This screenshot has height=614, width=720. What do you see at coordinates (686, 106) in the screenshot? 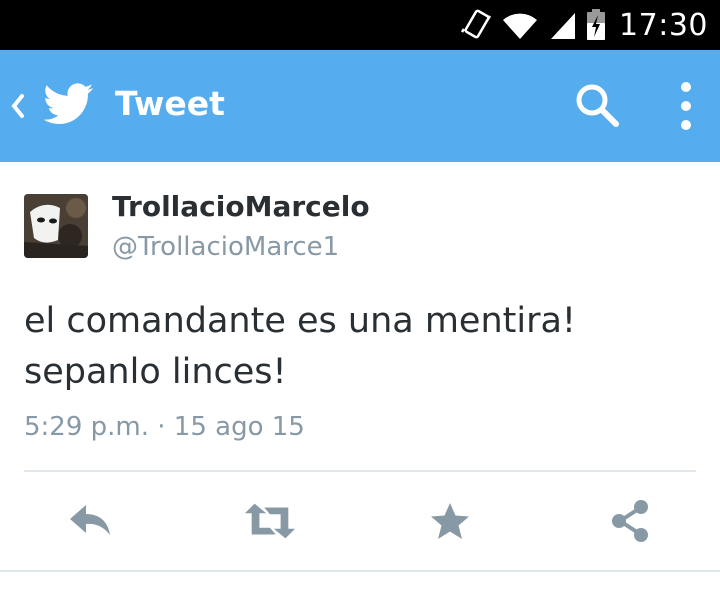
I see `more-vert-icon` at bounding box center [686, 106].